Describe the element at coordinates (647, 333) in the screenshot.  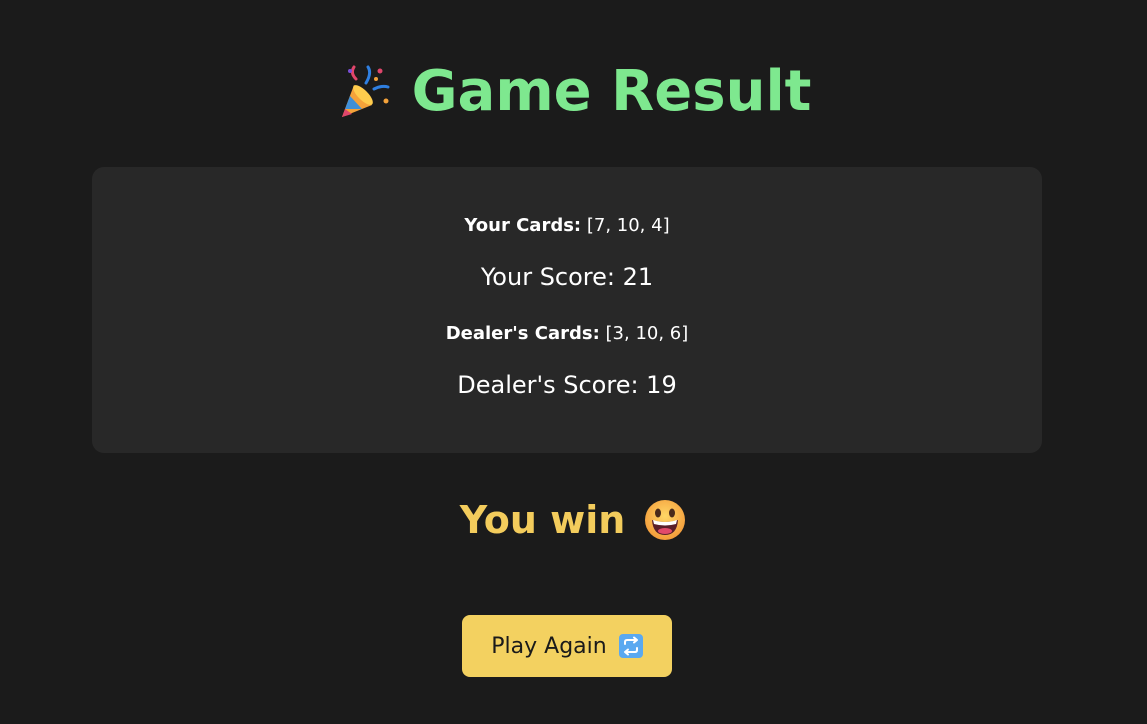
I see `dealer-cards-value: [3, 10, 6]` at that location.